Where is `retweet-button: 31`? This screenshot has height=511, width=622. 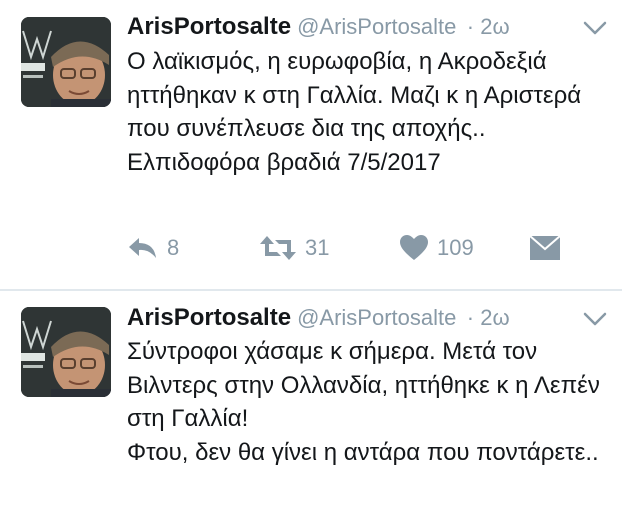 retweet-button: 31 is located at coordinates (294, 248).